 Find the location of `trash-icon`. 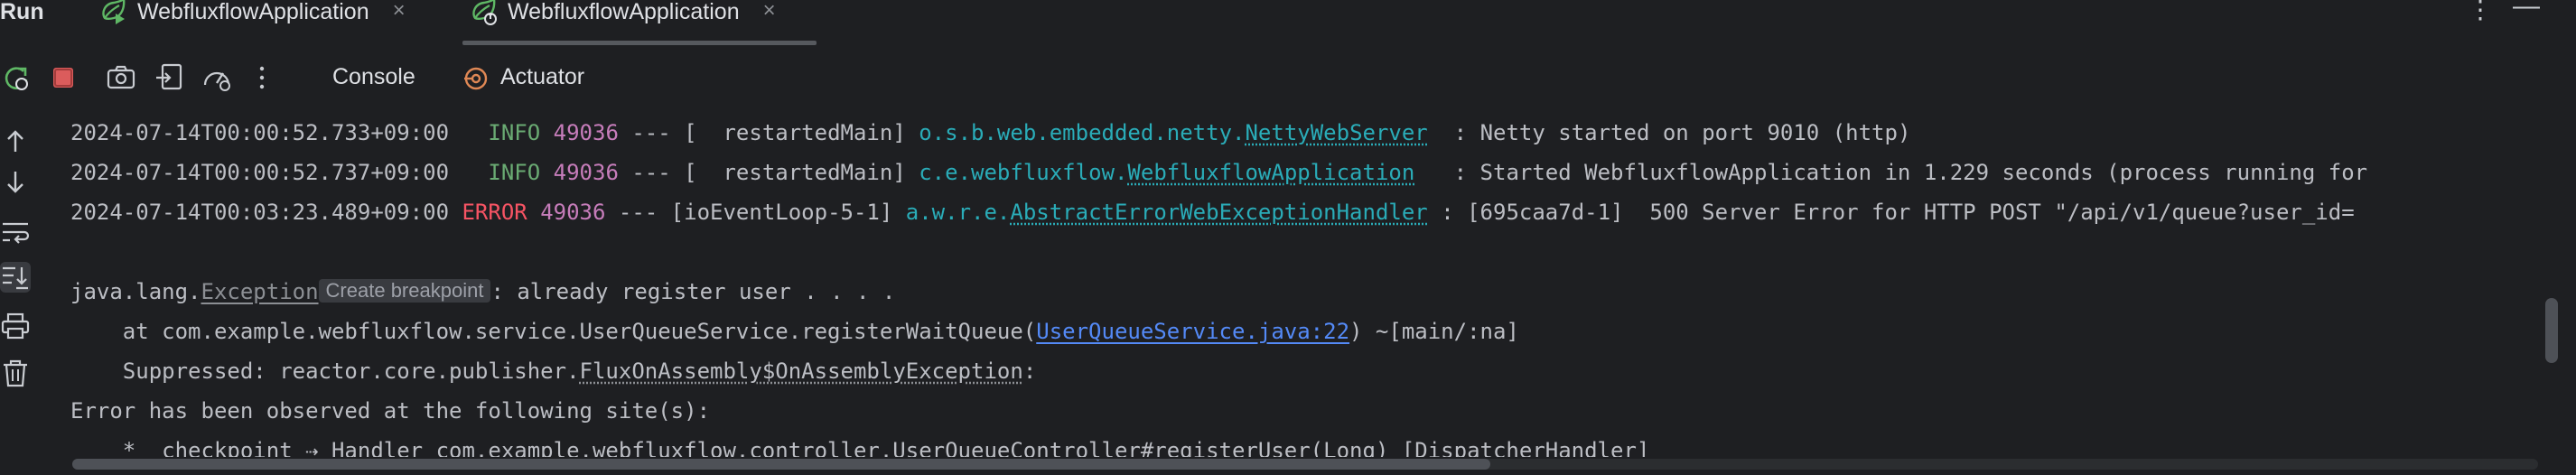

trash-icon is located at coordinates (16, 373).